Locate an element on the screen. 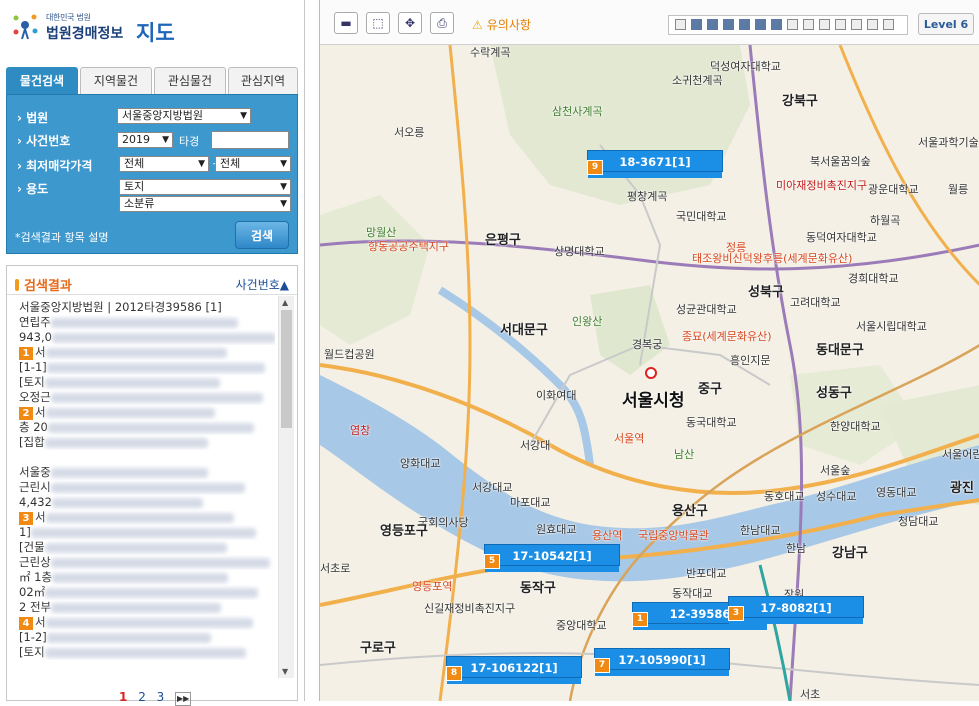  map-label-l58: 한남대교 is located at coordinates (760, 530).